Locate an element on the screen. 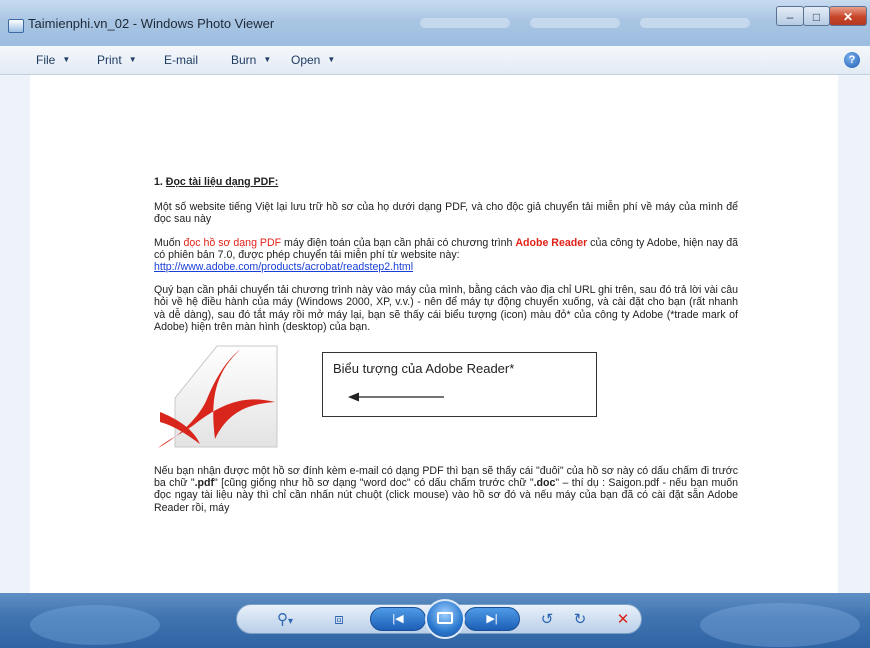 The width and height of the screenshot is (870, 648). maximize-button: □ is located at coordinates (816, 16).